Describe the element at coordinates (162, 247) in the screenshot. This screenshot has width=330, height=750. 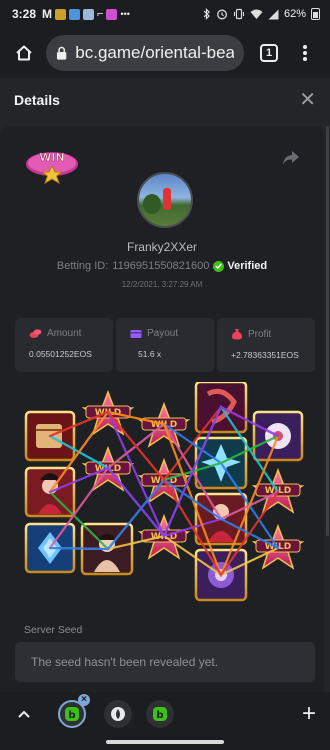
I see `username: Franky2XXer` at that location.